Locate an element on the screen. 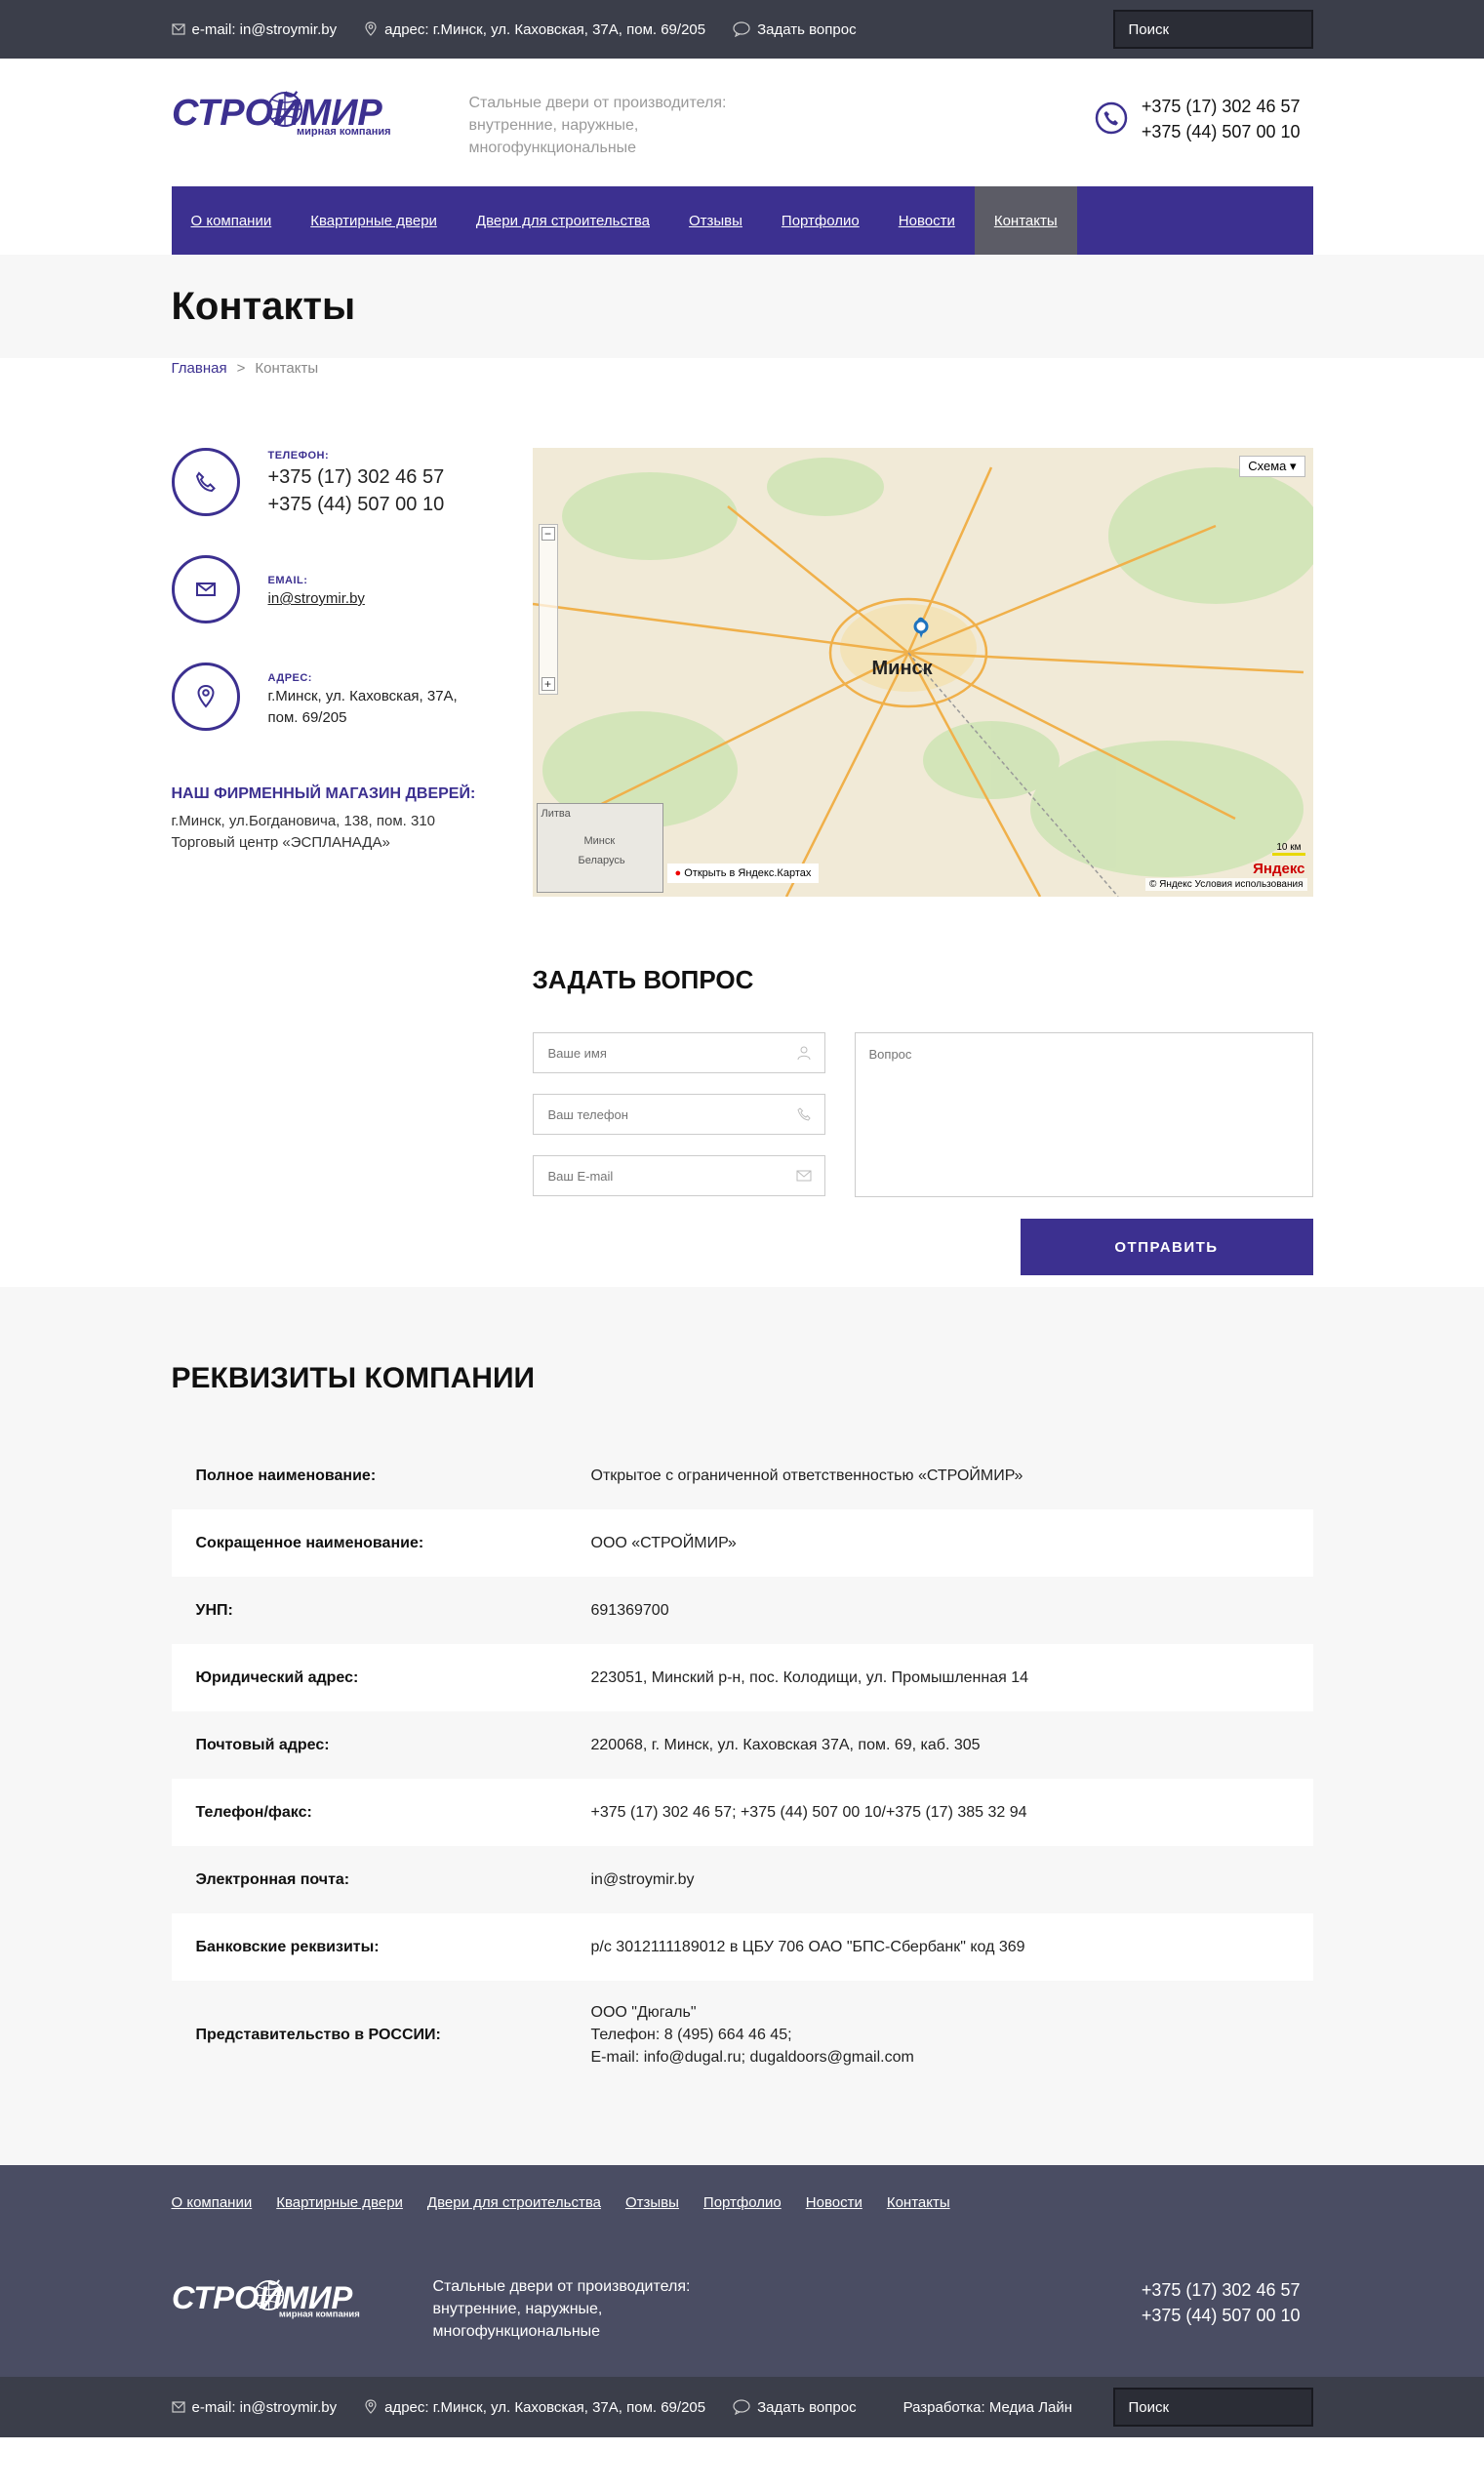 This screenshot has width=1484, height=2491. contact-phone-2: +375 (44) 507 00 10 is located at coordinates (356, 504).